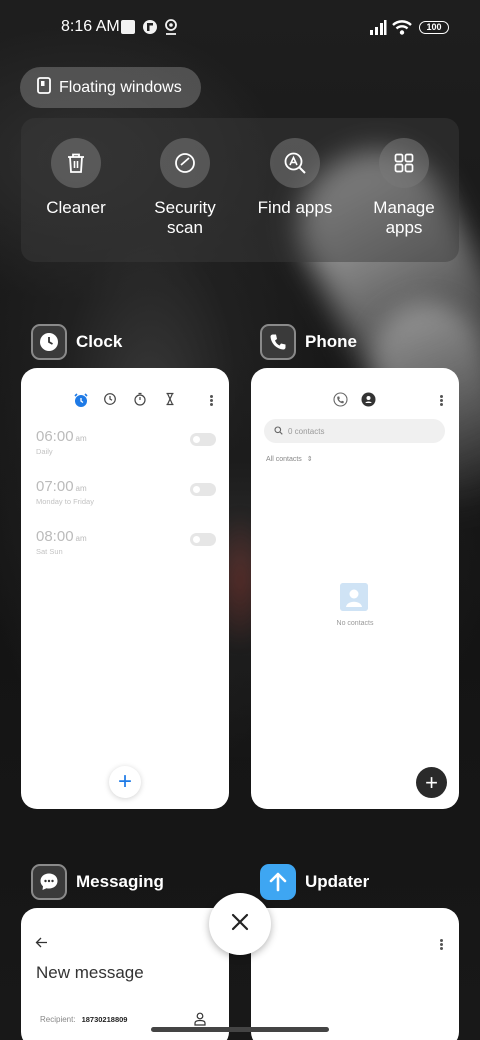 Image resolution: width=480 pixels, height=1040 pixels. What do you see at coordinates (44, 87) in the screenshot?
I see `floating-window-icon` at bounding box center [44, 87].